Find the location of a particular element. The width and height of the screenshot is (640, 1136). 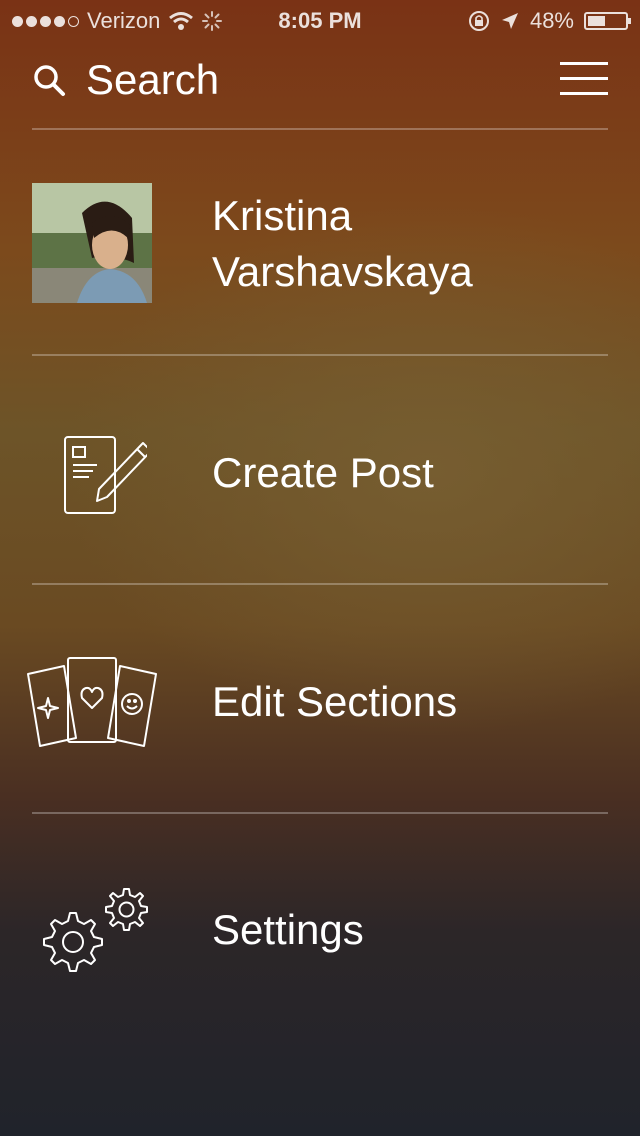

battery-icon is located at coordinates (607, 21).